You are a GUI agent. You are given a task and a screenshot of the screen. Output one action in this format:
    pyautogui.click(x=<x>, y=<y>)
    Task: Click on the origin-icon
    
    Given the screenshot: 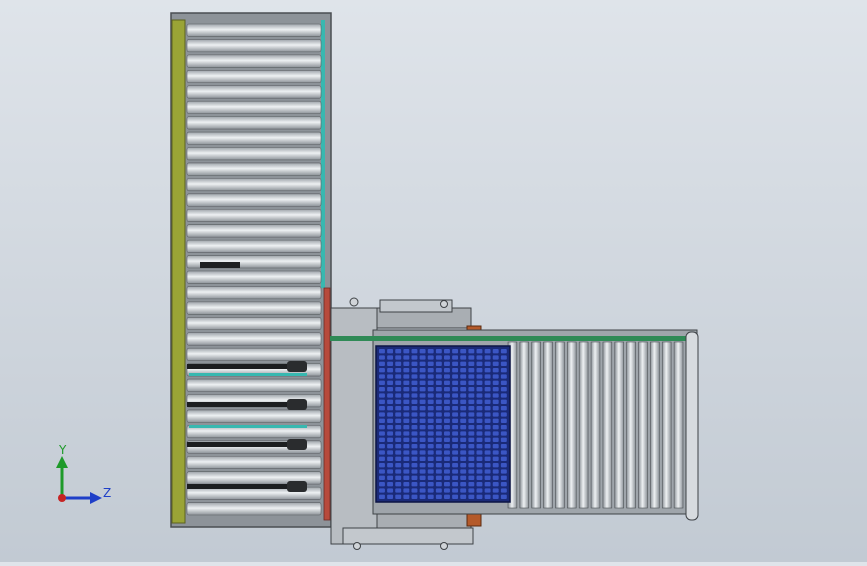 What is the action you would take?
    pyautogui.click(x=62, y=498)
    